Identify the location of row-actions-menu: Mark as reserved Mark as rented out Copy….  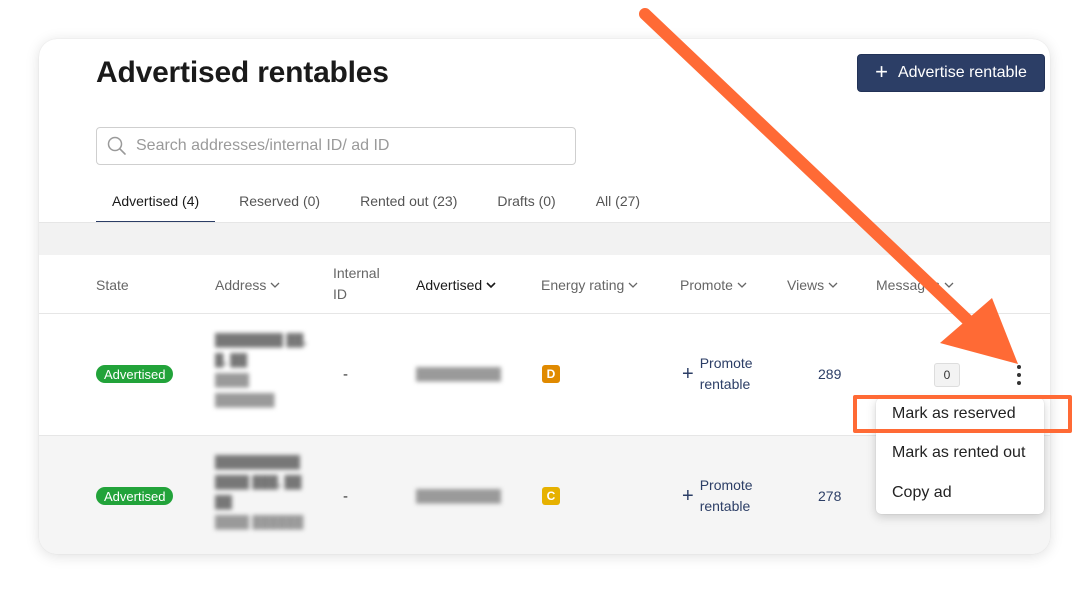
(960, 456).